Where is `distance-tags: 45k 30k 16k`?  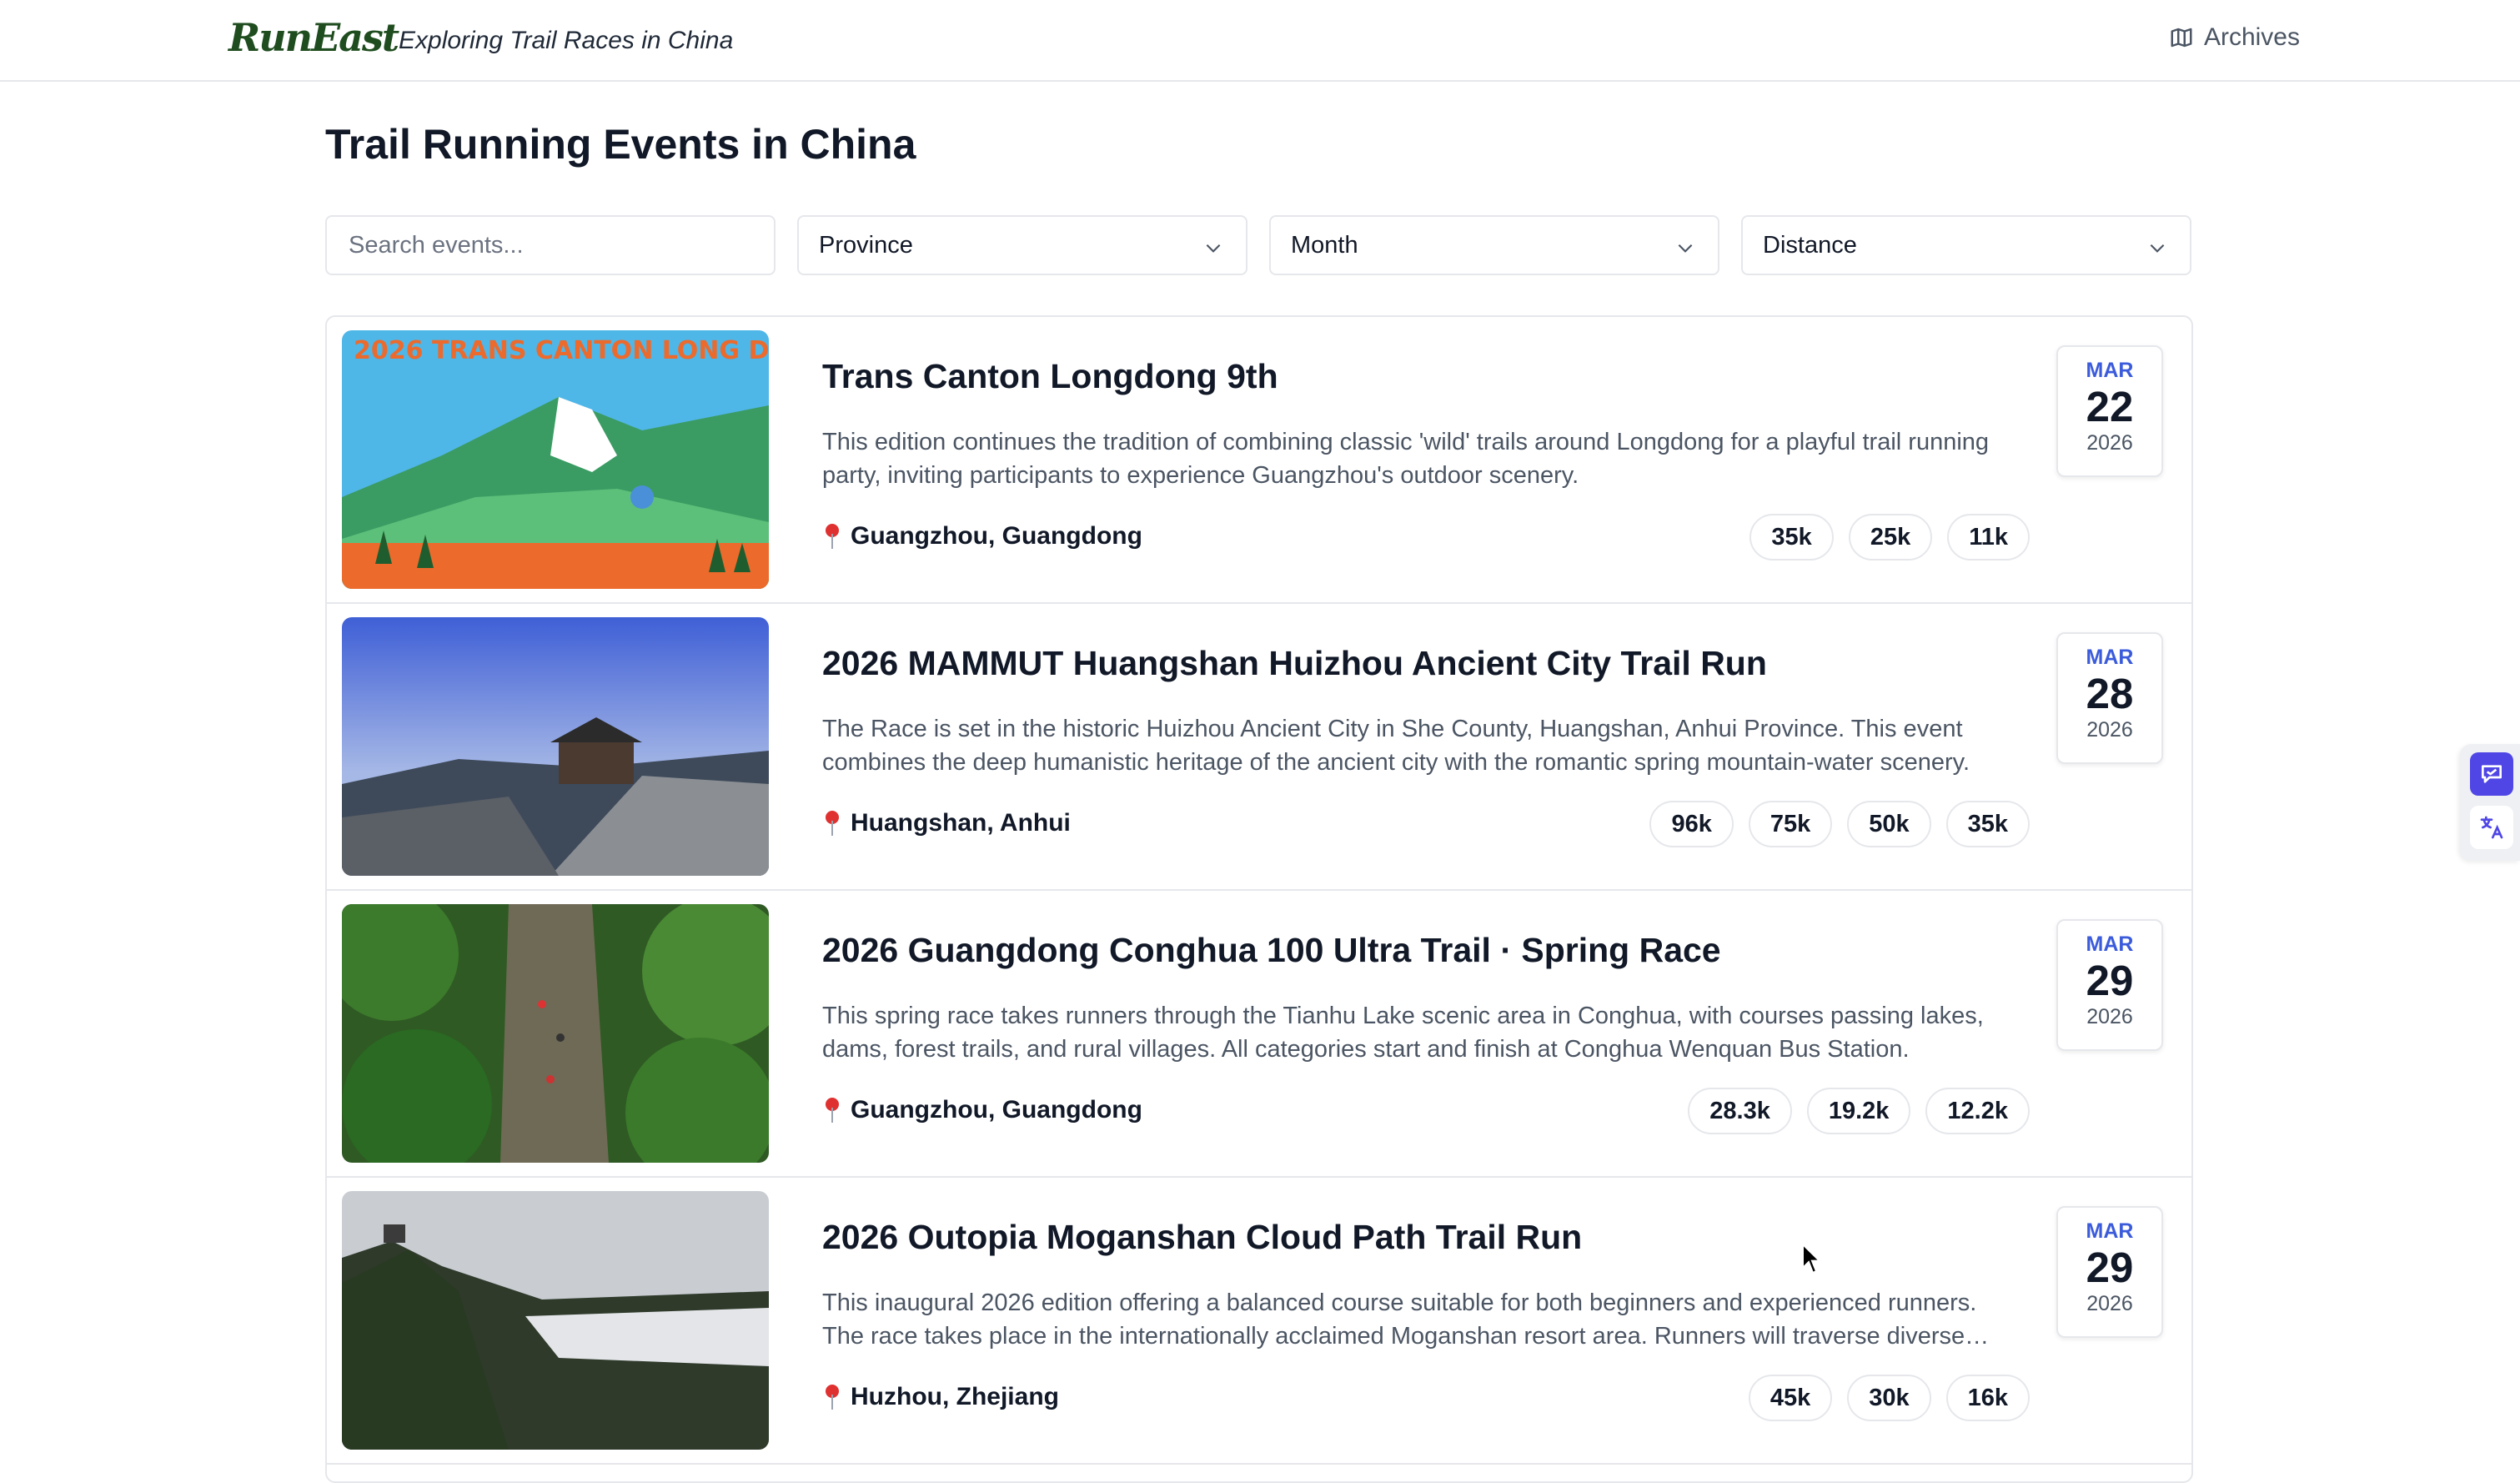
distance-tags: 45k 30k 16k is located at coordinates (1889, 1398).